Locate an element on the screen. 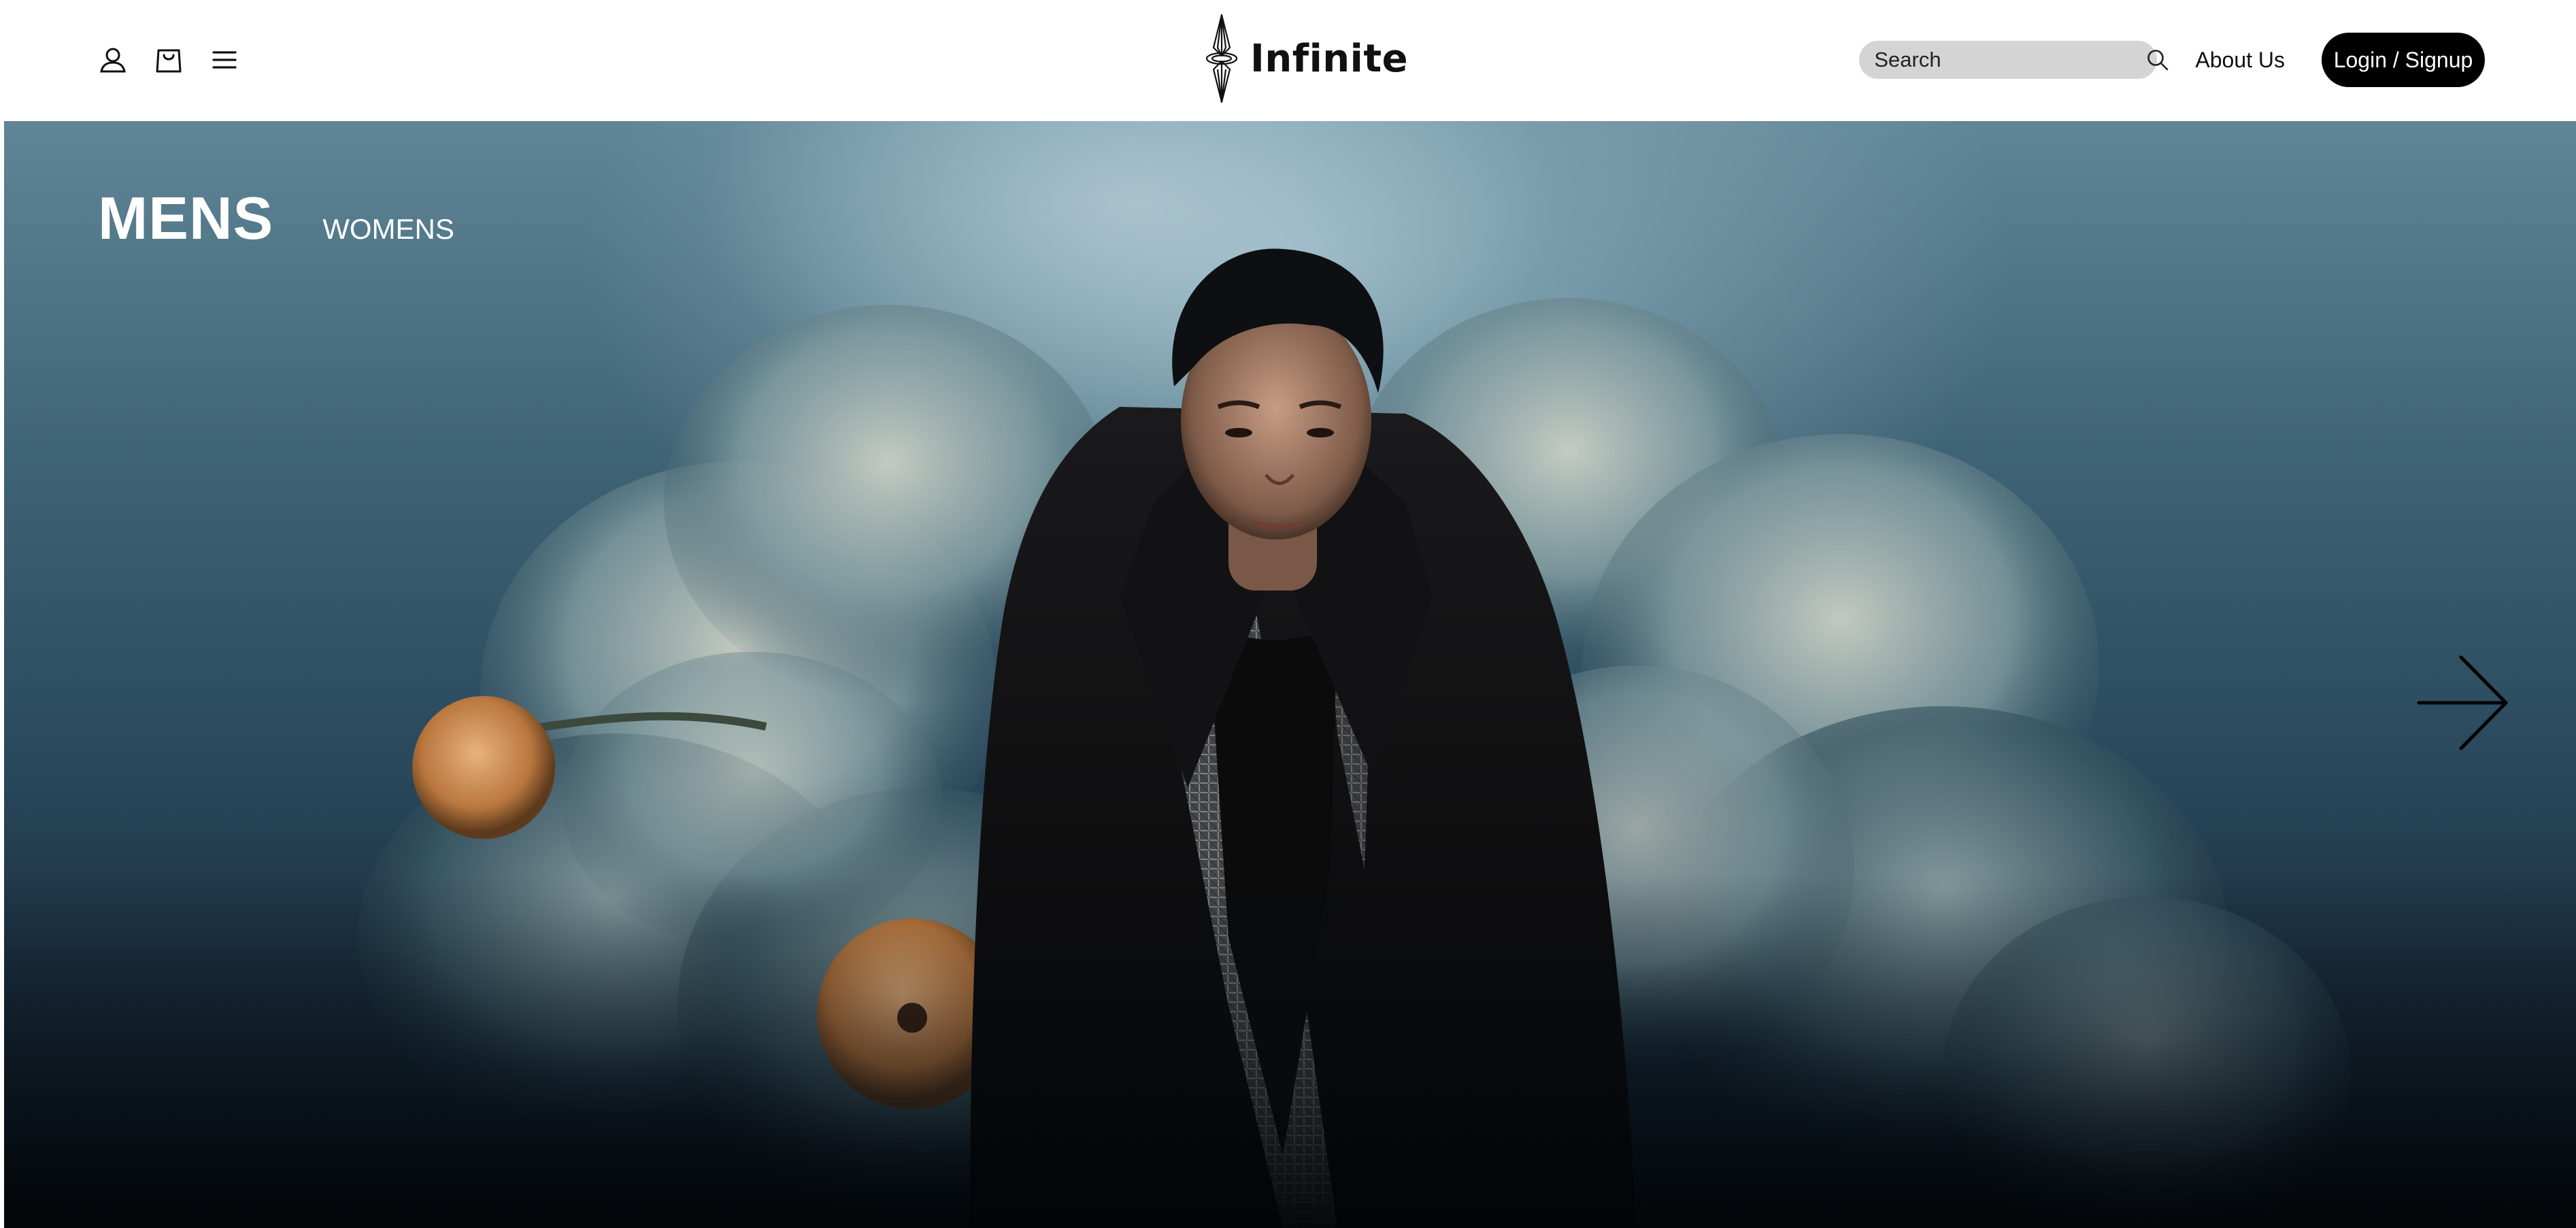 Image resolution: width=2576 pixels, height=1228 pixels. logo-diamond-icon is located at coordinates (1222, 58).